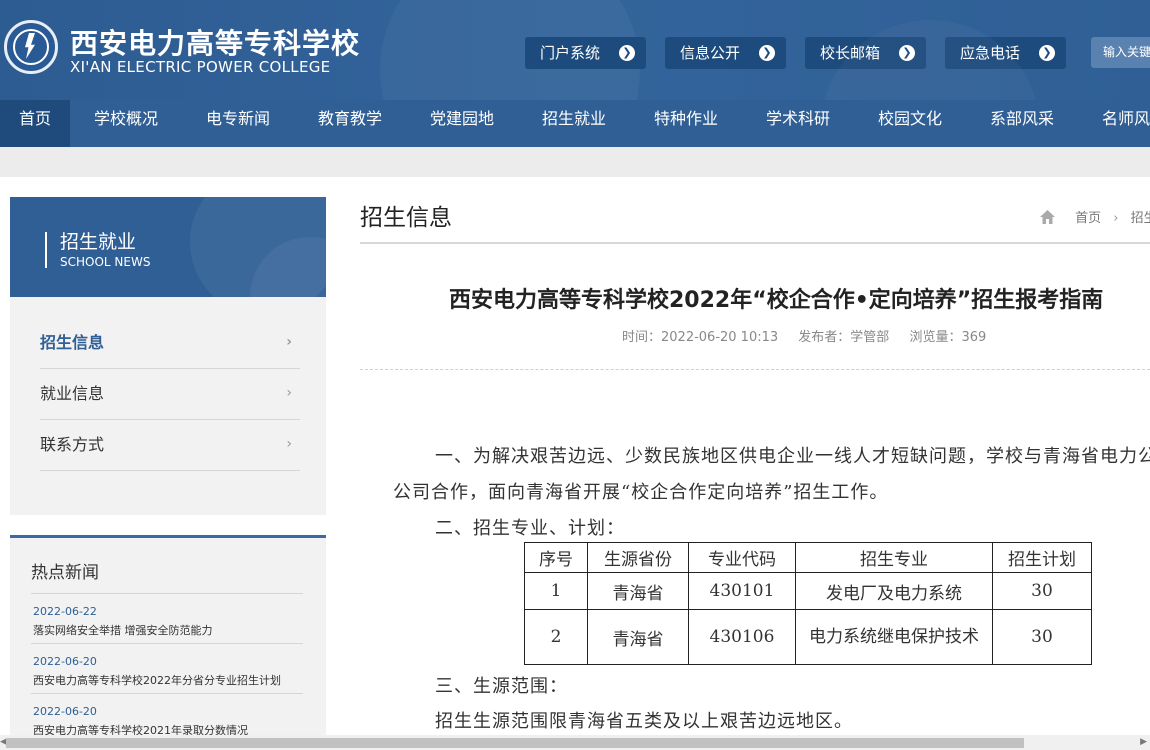  I want to click on info-disclosure-label: 信息公开, so click(710, 53).